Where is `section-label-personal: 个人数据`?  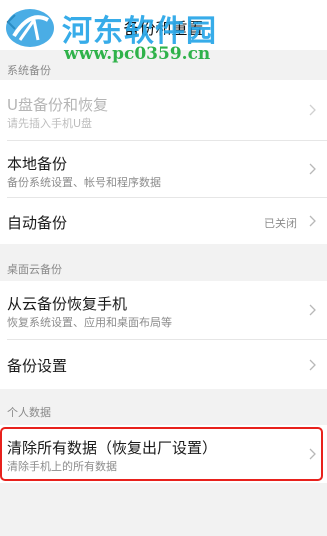 section-label-personal: 个人数据 is located at coordinates (29, 412).